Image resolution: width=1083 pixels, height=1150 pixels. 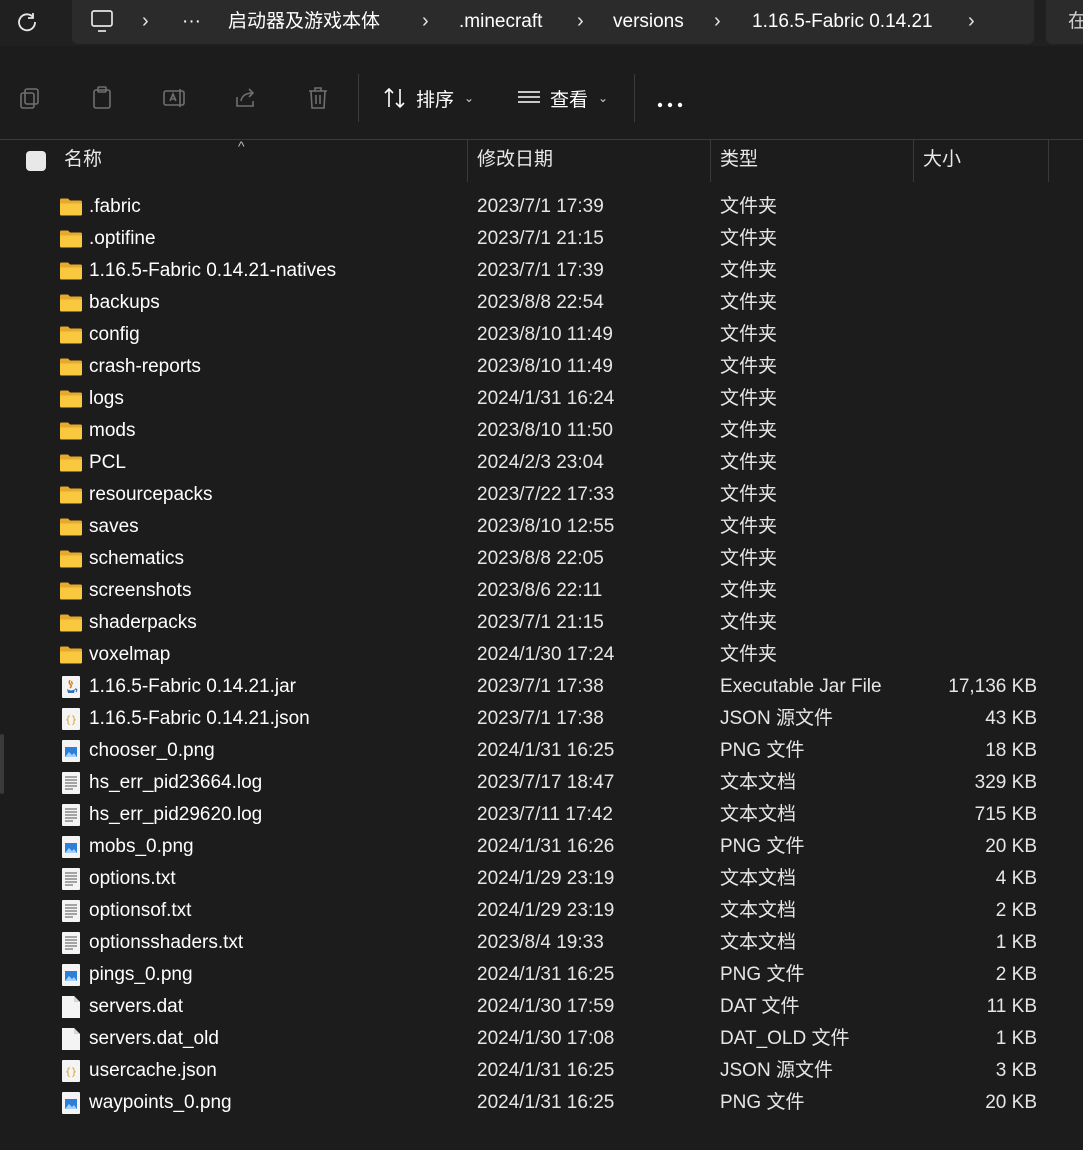 What do you see at coordinates (1005, 782) in the screenshot?
I see `file-size: 329 KB` at bounding box center [1005, 782].